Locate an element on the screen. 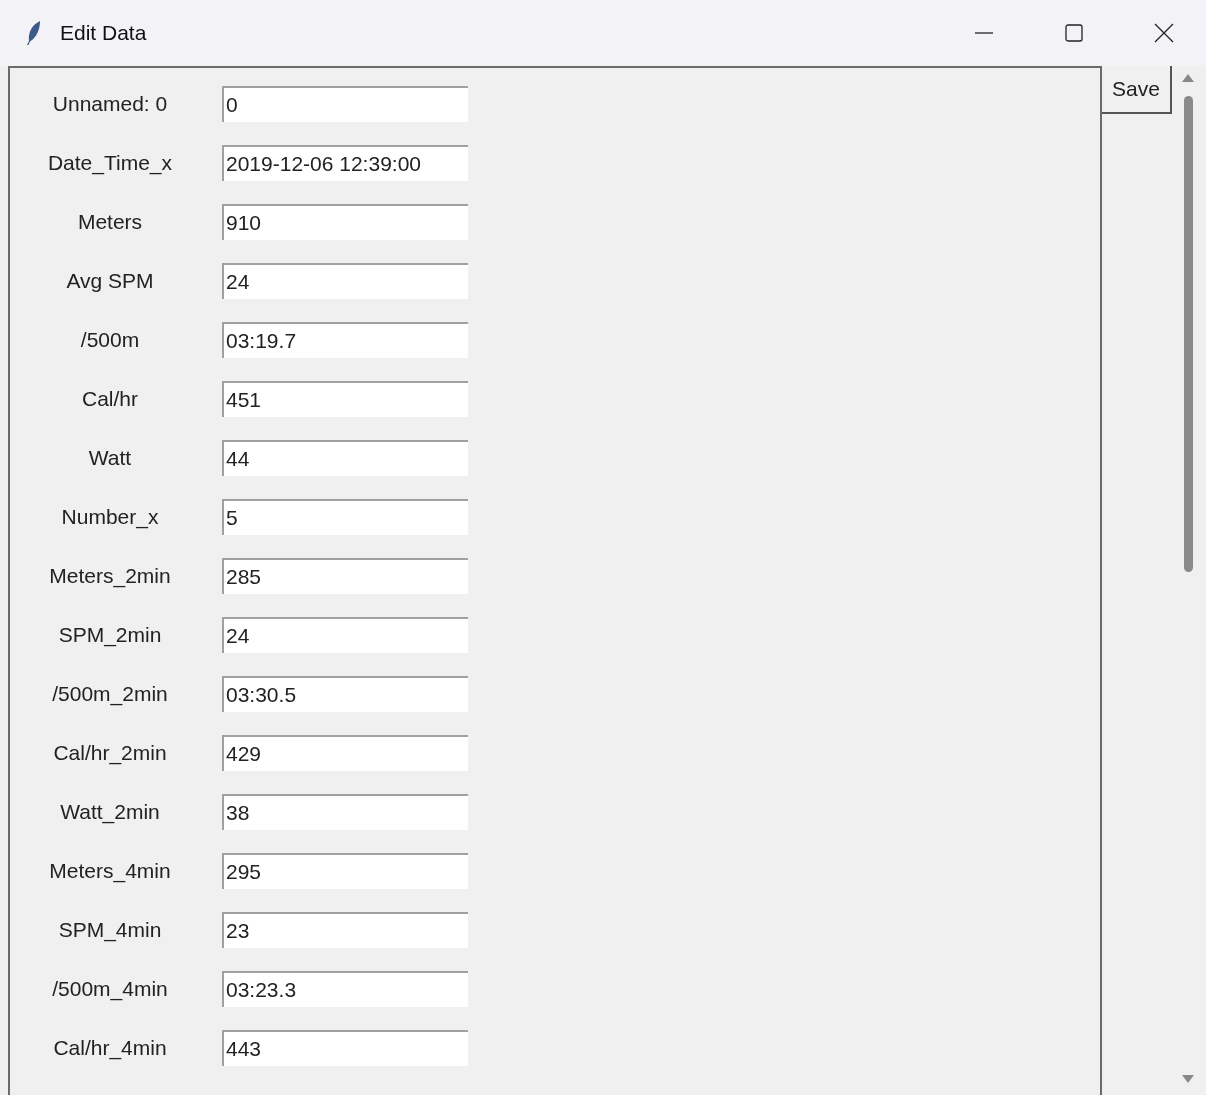  field-label: Meters_2min is located at coordinates (110, 575).